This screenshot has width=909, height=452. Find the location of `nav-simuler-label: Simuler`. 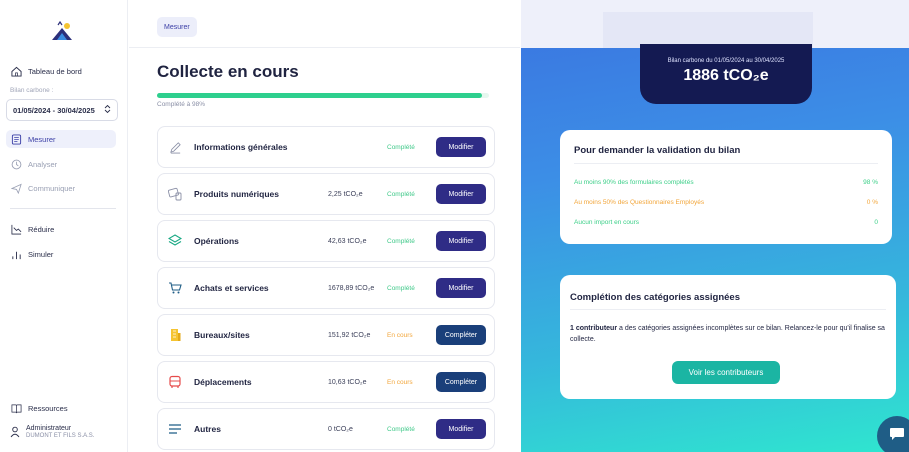

nav-simuler-label: Simuler is located at coordinates (41, 254).